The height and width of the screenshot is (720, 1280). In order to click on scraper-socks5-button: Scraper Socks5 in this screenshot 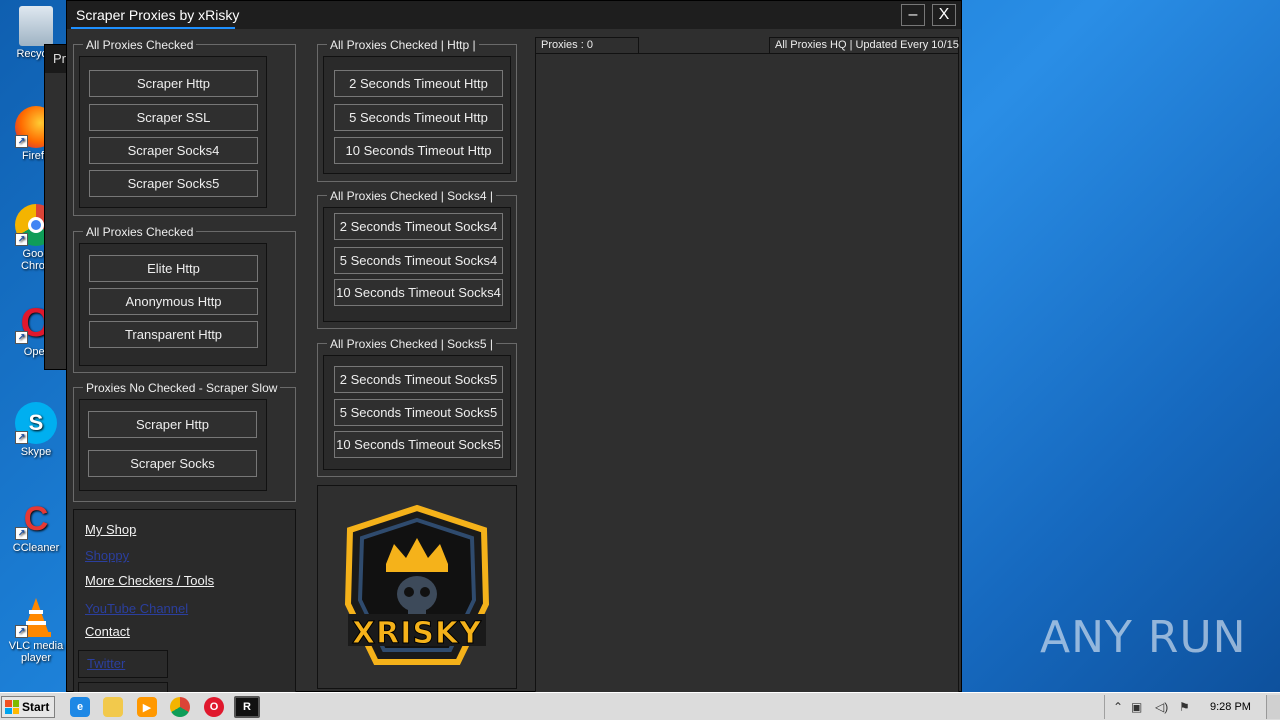, I will do `click(173, 183)`.